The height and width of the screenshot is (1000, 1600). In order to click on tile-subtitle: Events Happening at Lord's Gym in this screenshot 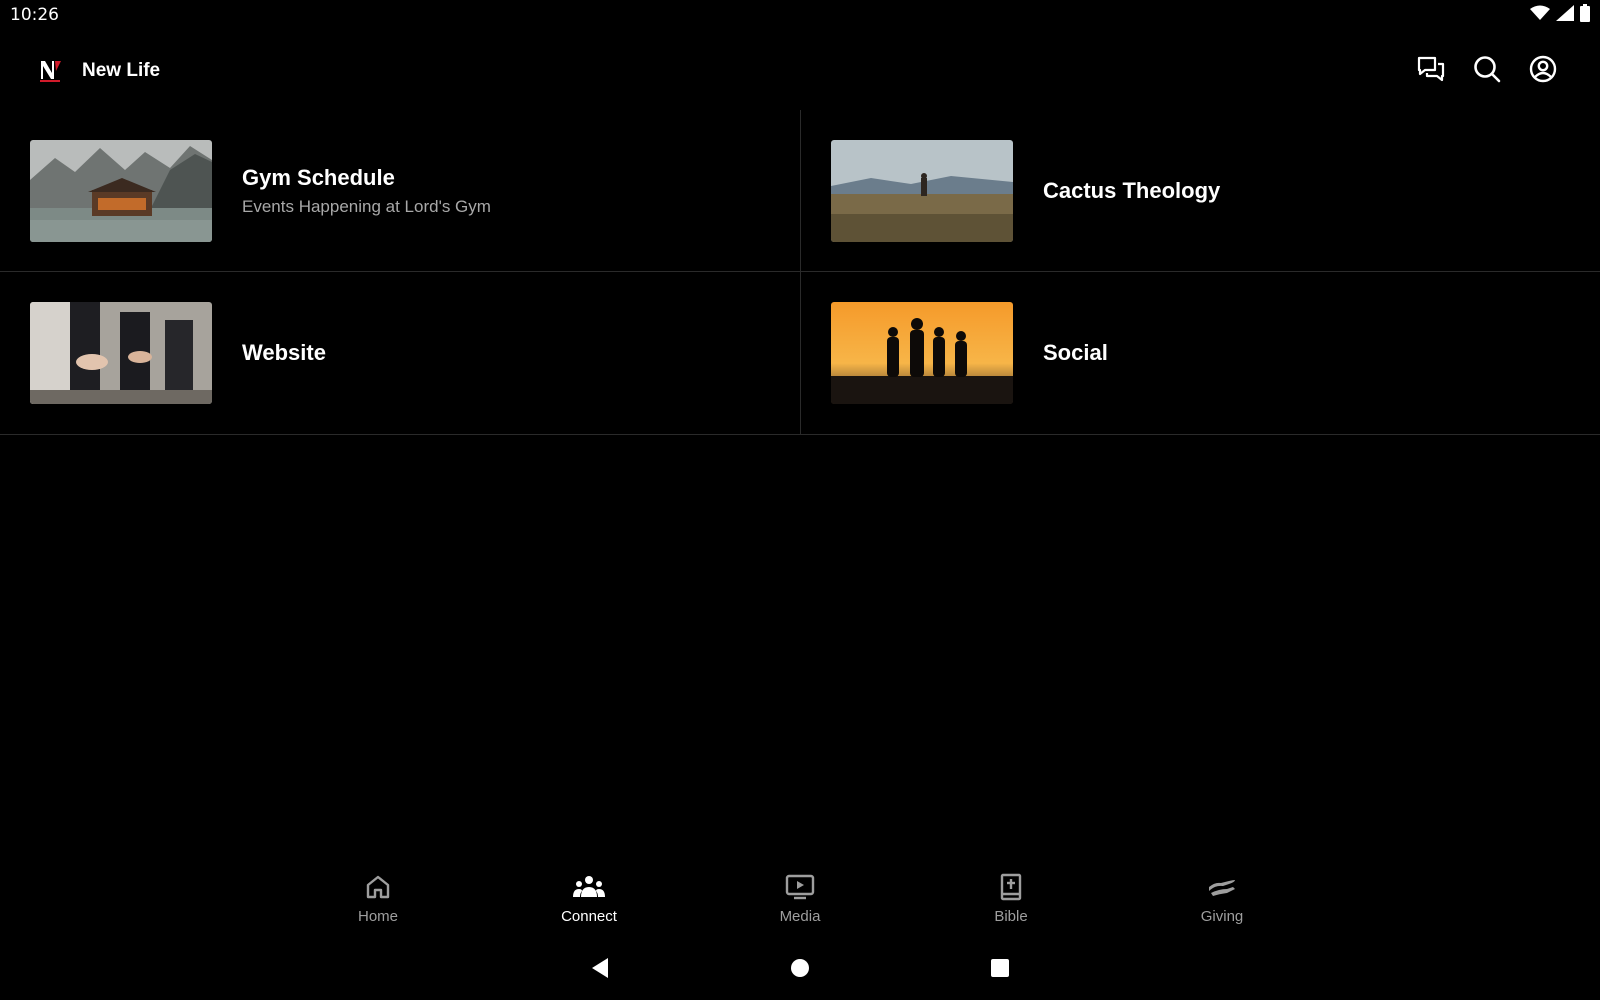, I will do `click(366, 206)`.